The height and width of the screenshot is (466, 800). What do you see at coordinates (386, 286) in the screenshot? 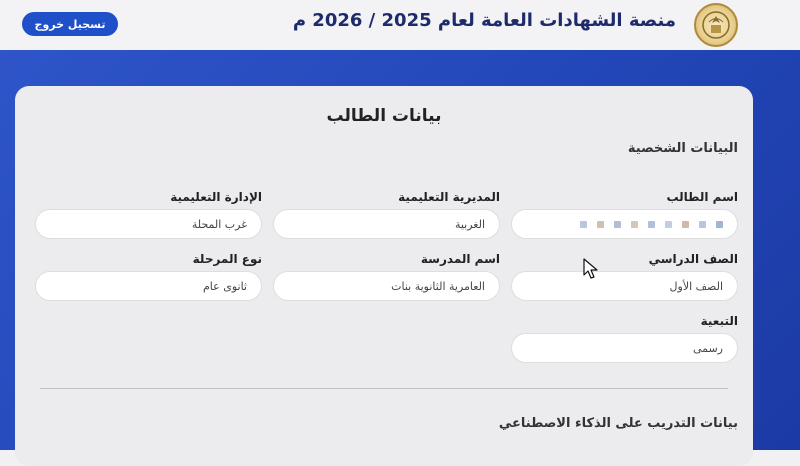
I see `school-field: العامرية الثانوية بنات` at bounding box center [386, 286].